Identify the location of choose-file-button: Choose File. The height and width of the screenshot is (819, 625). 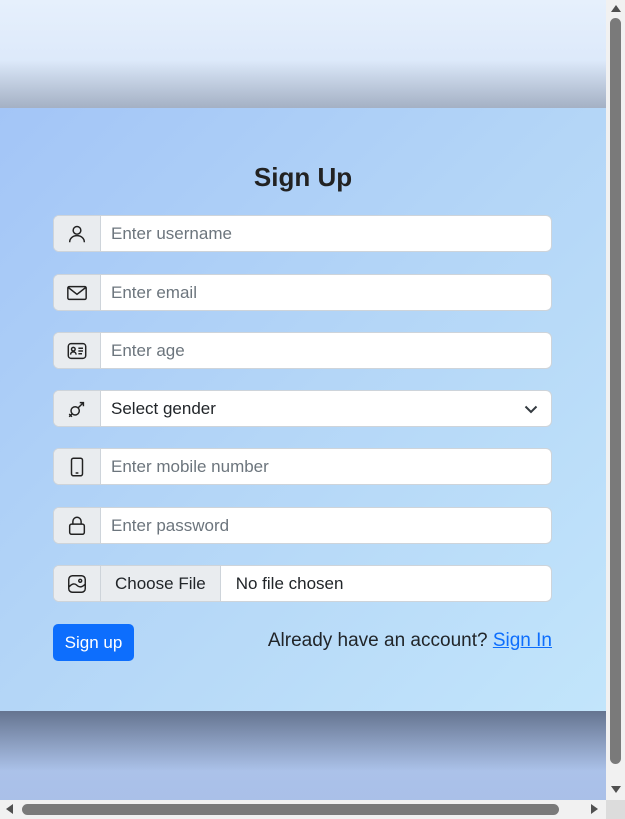
(161, 583).